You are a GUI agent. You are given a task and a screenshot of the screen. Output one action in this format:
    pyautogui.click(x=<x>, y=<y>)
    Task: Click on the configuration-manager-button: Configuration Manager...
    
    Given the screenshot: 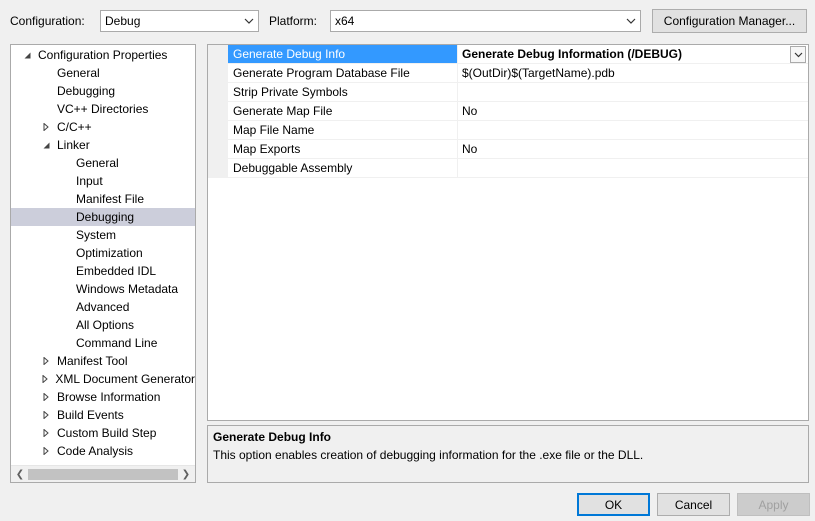 What is the action you would take?
    pyautogui.click(x=729, y=21)
    